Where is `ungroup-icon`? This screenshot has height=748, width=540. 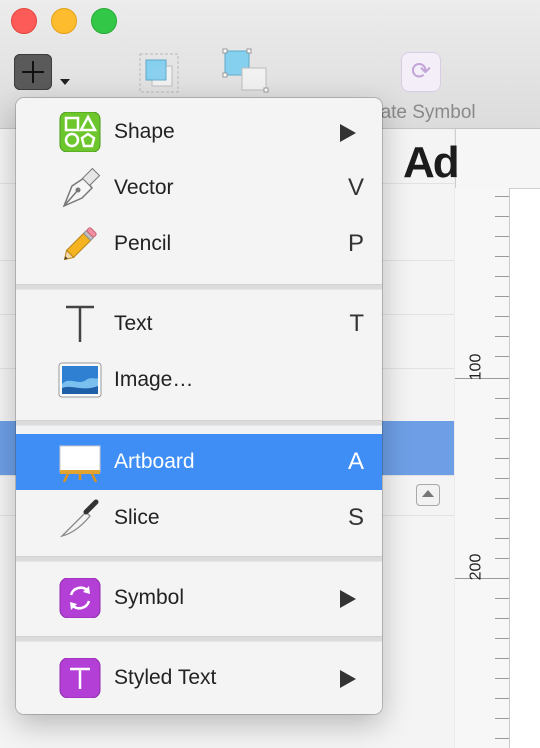
ungroup-icon is located at coordinates (246, 71).